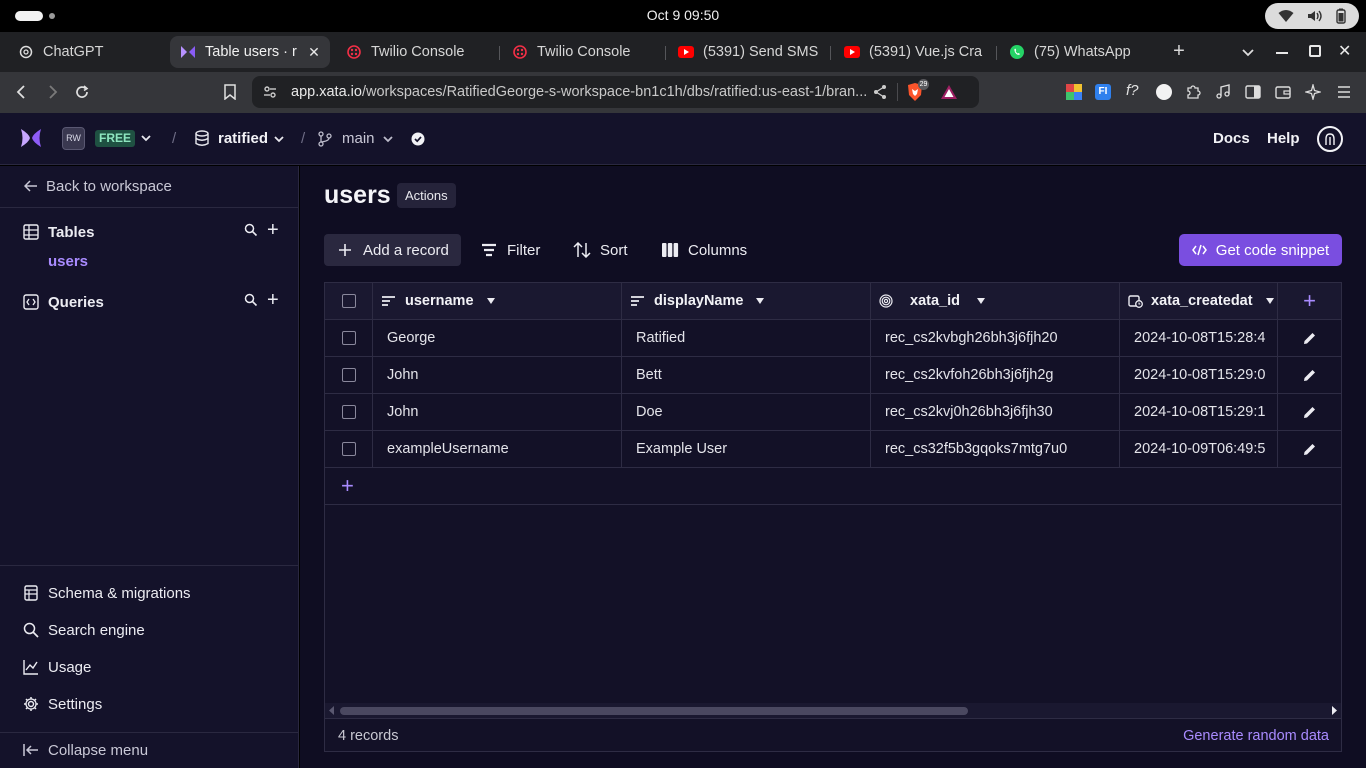  I want to click on add-table-button: +, so click(273, 230).